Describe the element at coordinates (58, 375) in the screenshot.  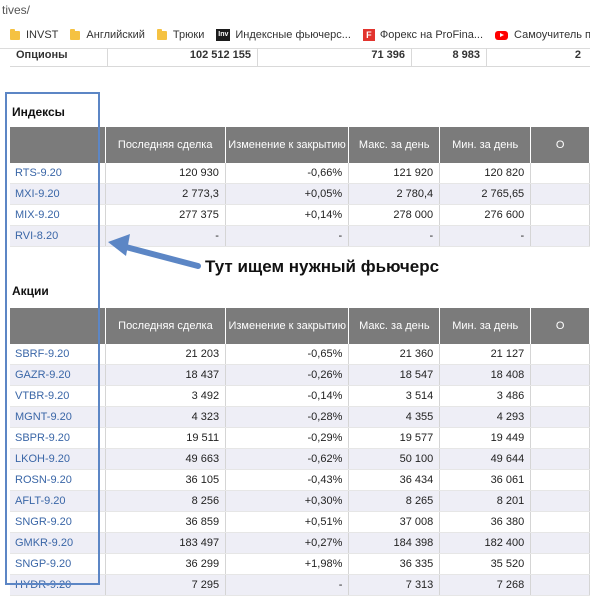
I see `ticker-cell: GAZR-9.20` at that location.